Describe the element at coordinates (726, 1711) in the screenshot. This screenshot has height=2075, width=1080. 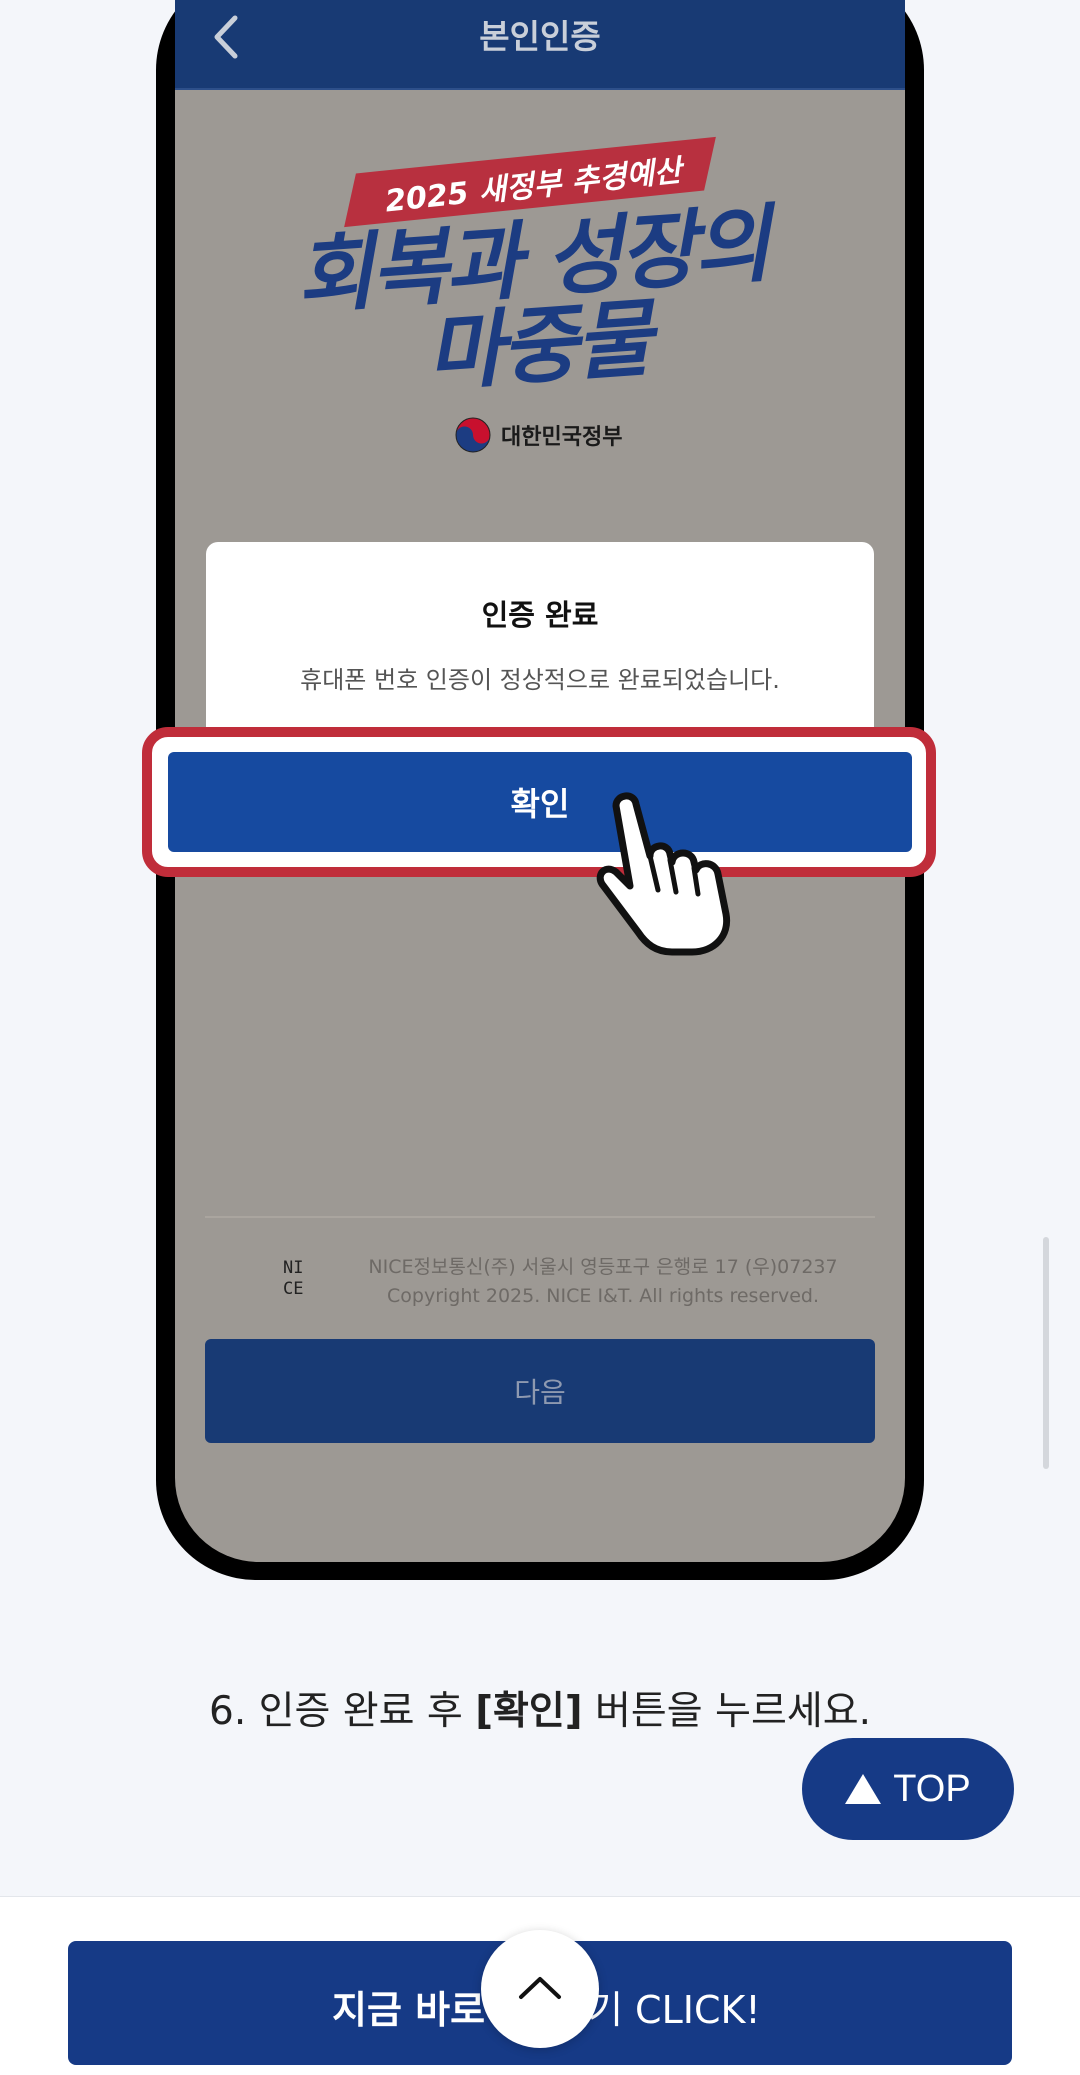
I see `caption-suffix: 버튼을 누르세요.` at that location.